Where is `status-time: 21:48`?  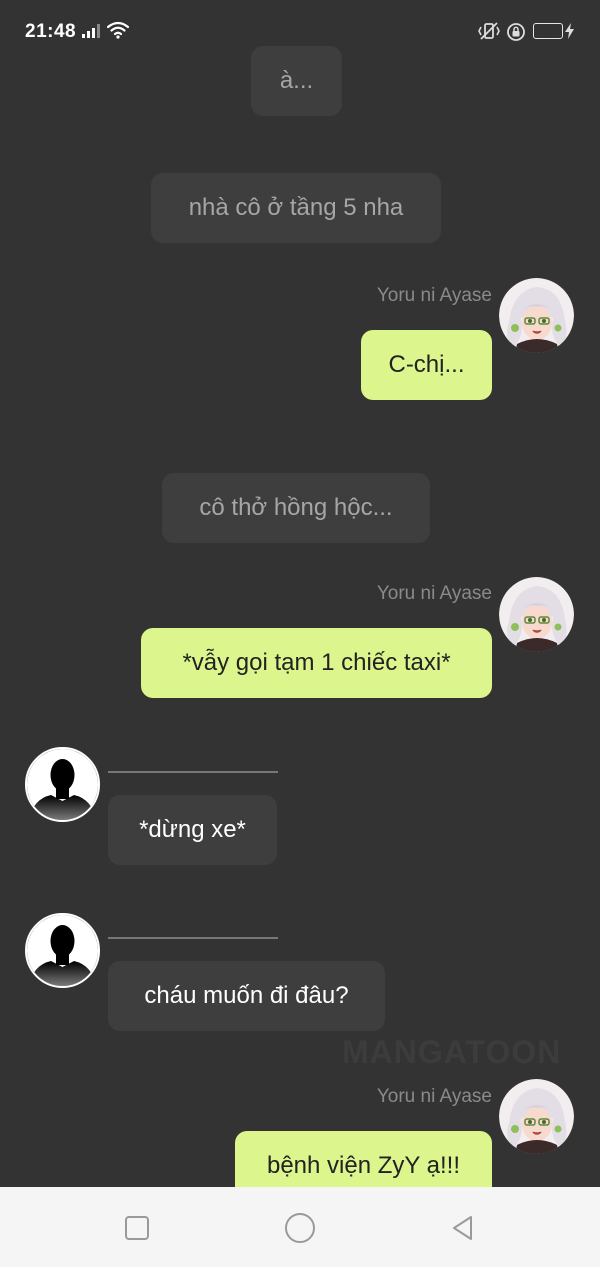
status-time: 21:48 is located at coordinates (51, 31).